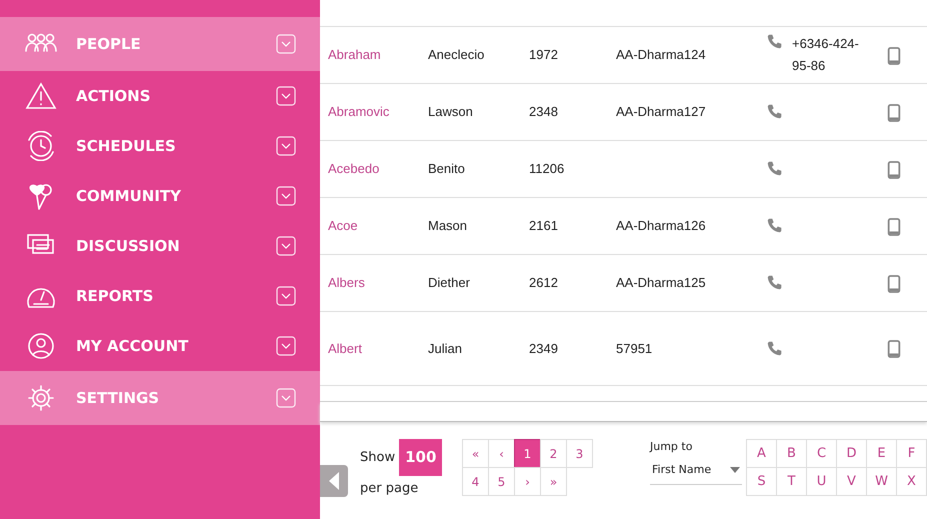  What do you see at coordinates (456, 54) in the screenshot?
I see `table-cell: Aneclecio` at bounding box center [456, 54].